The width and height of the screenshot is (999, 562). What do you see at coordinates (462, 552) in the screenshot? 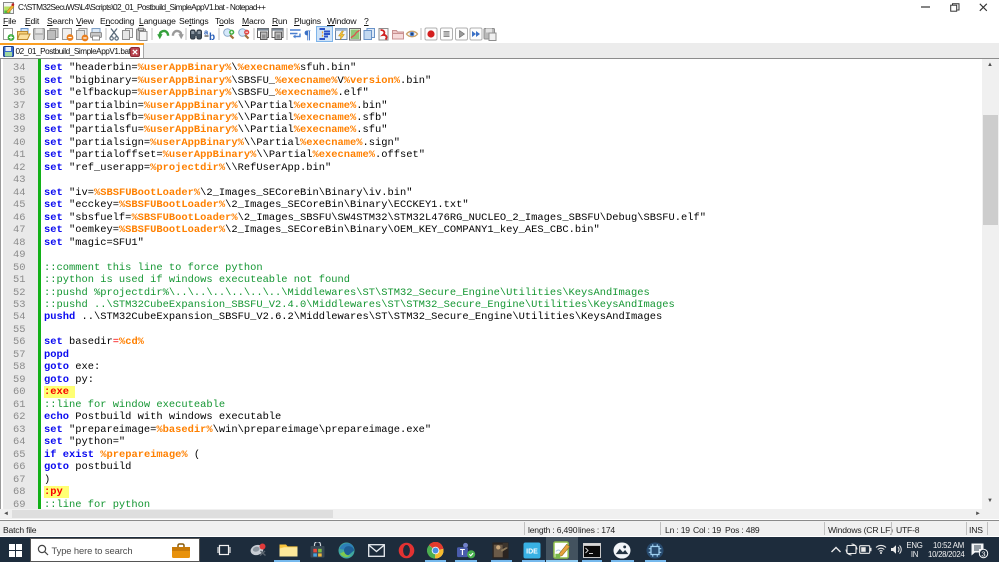
I see `svg-text: T` at bounding box center [462, 552].